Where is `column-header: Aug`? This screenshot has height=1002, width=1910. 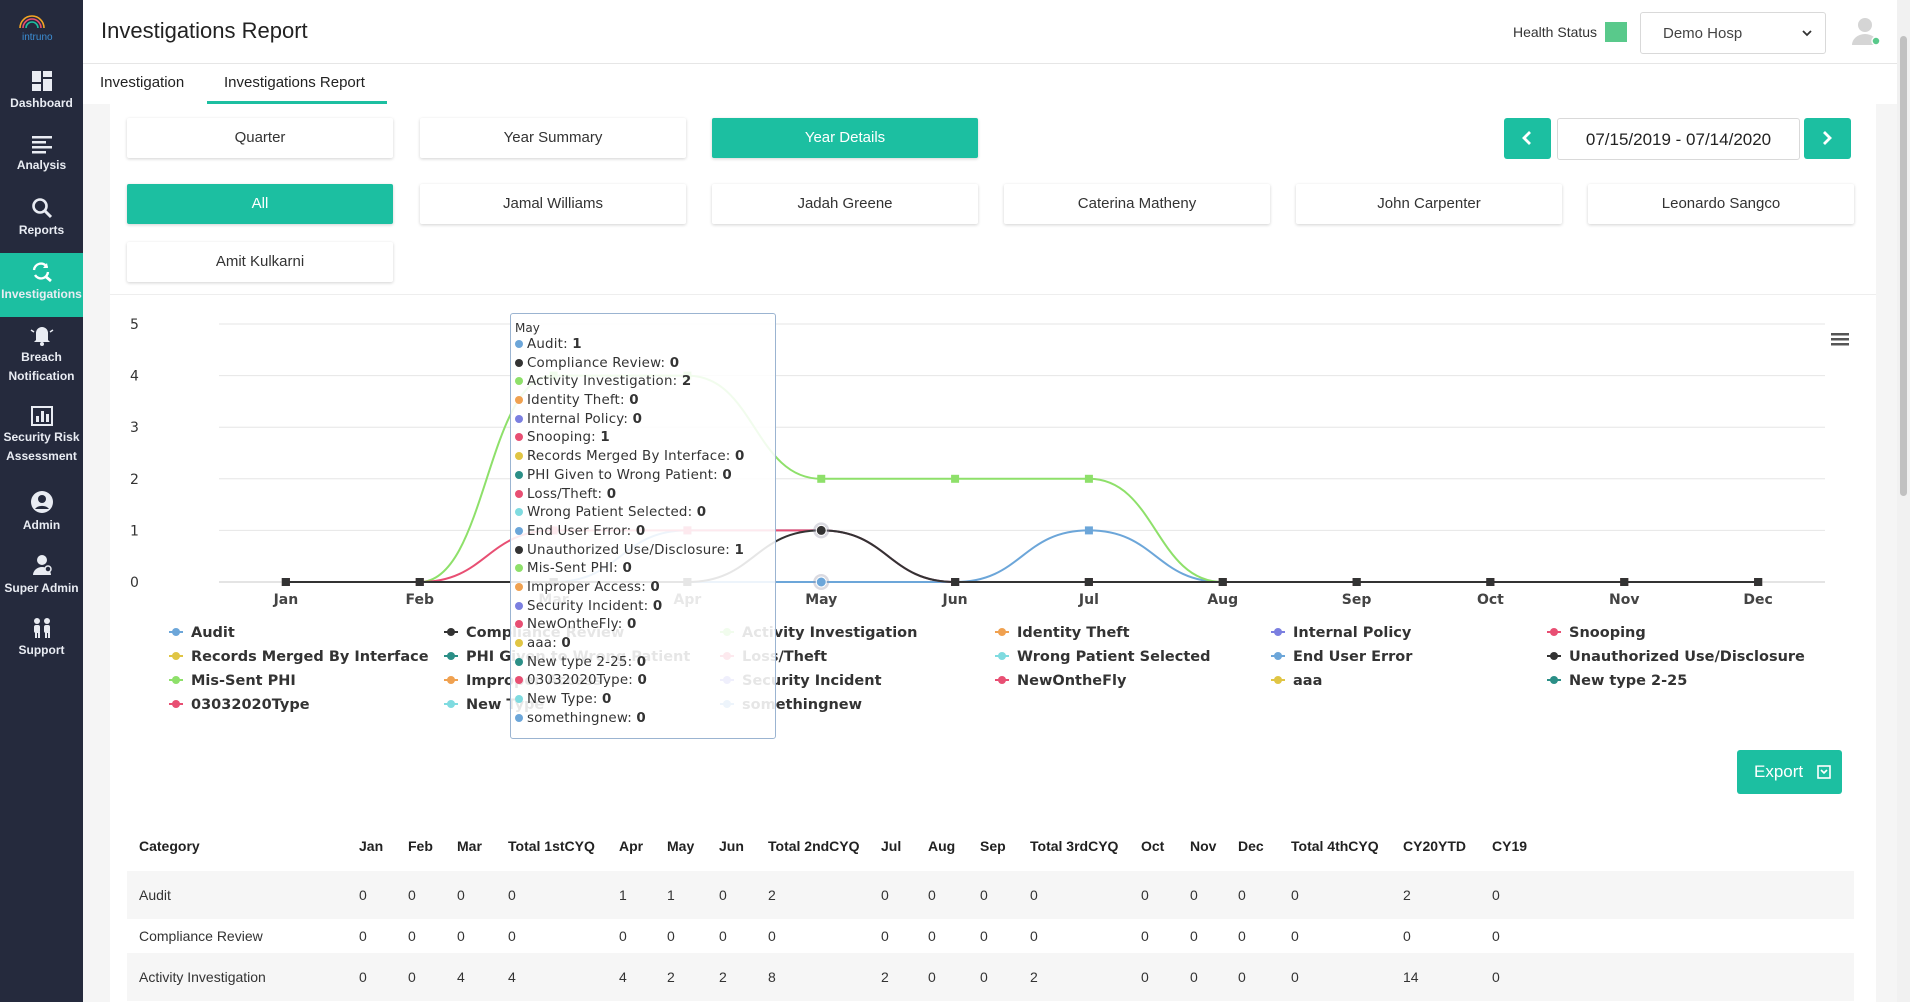
column-header: Aug is located at coordinates (941, 846).